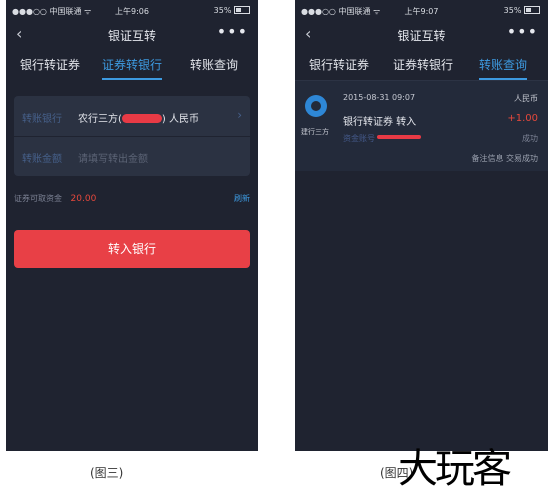 The image size is (554, 497). I want to click on record-type: 银行转证券 转入, so click(380, 122).